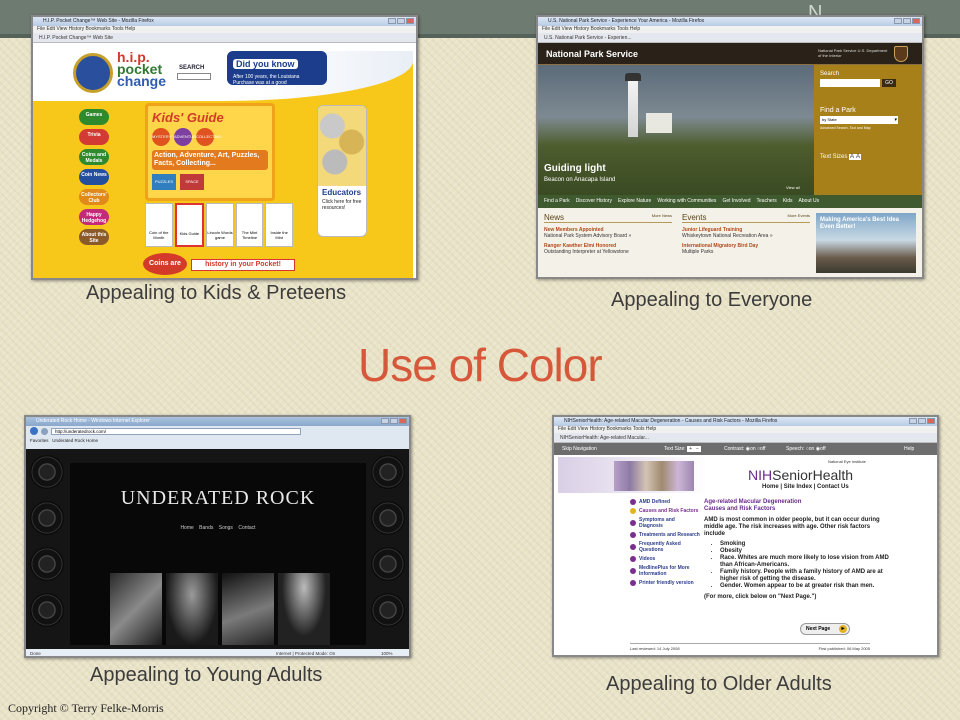  Describe the element at coordinates (665, 559) in the screenshot. I see `menu-item: Videos` at that location.